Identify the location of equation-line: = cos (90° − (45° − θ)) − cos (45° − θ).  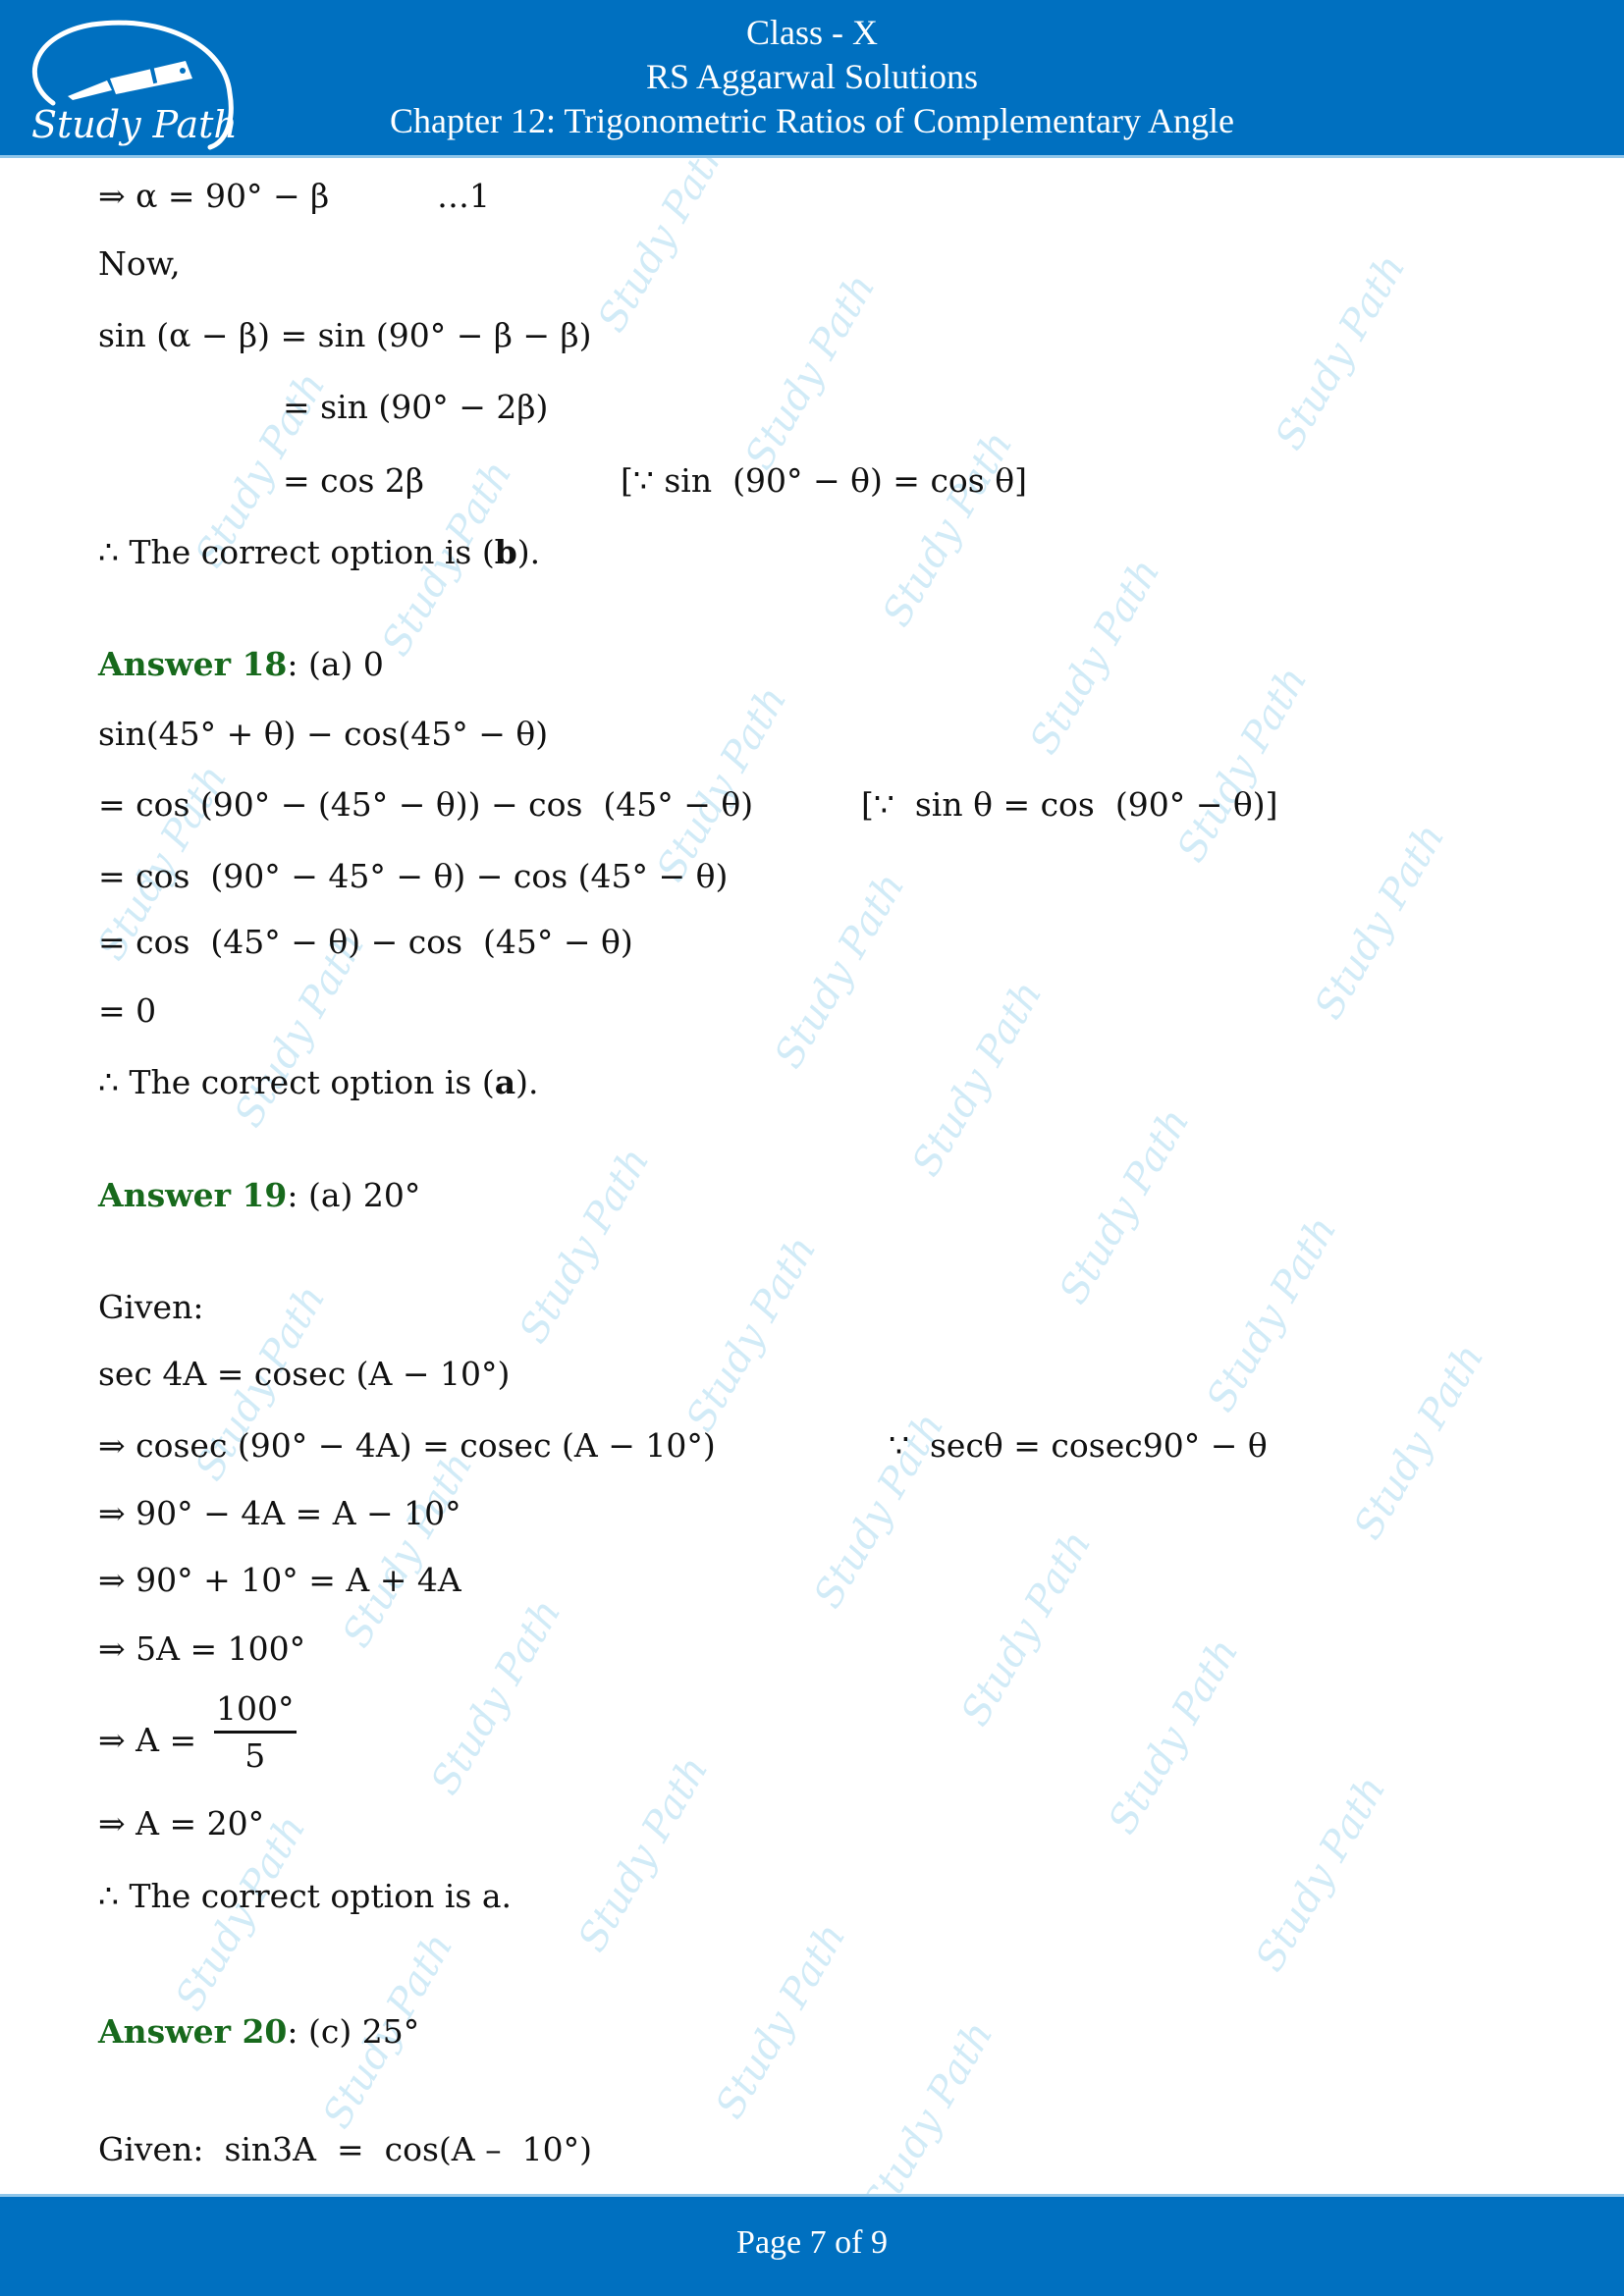
(426, 804).